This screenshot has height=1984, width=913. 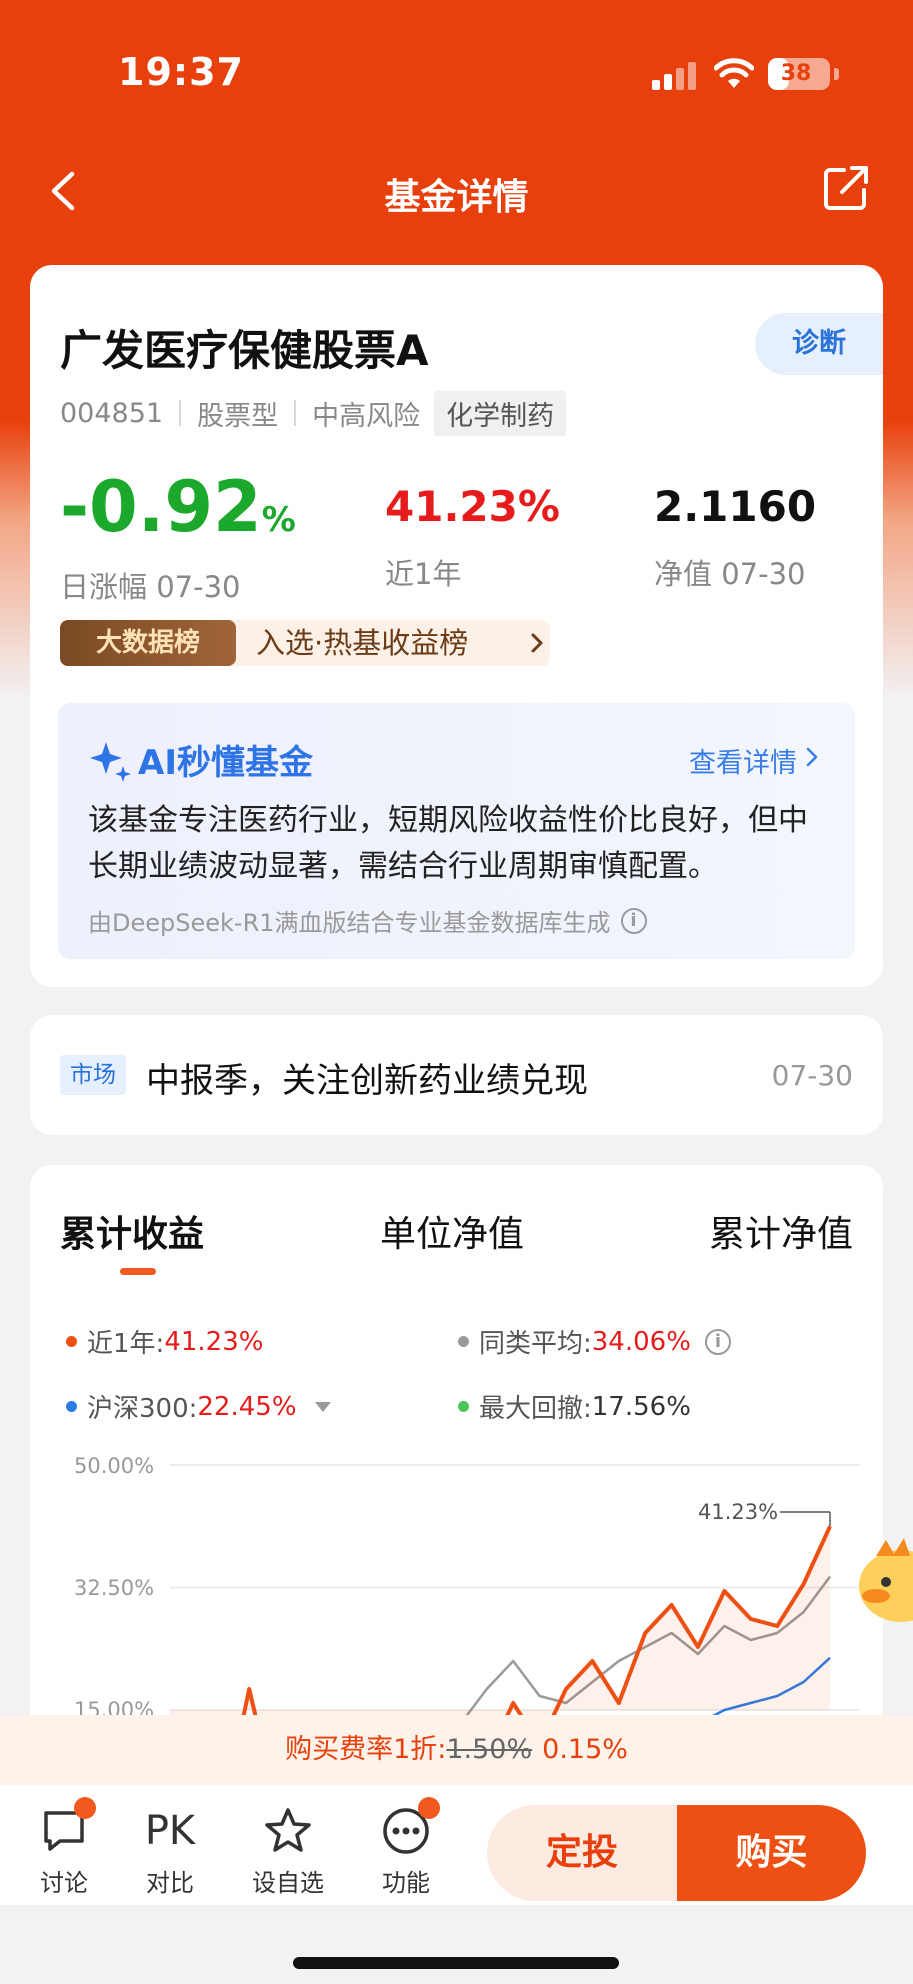 What do you see at coordinates (142, 1409) in the screenshot?
I see `legend-index-label: 沪深300:` at bounding box center [142, 1409].